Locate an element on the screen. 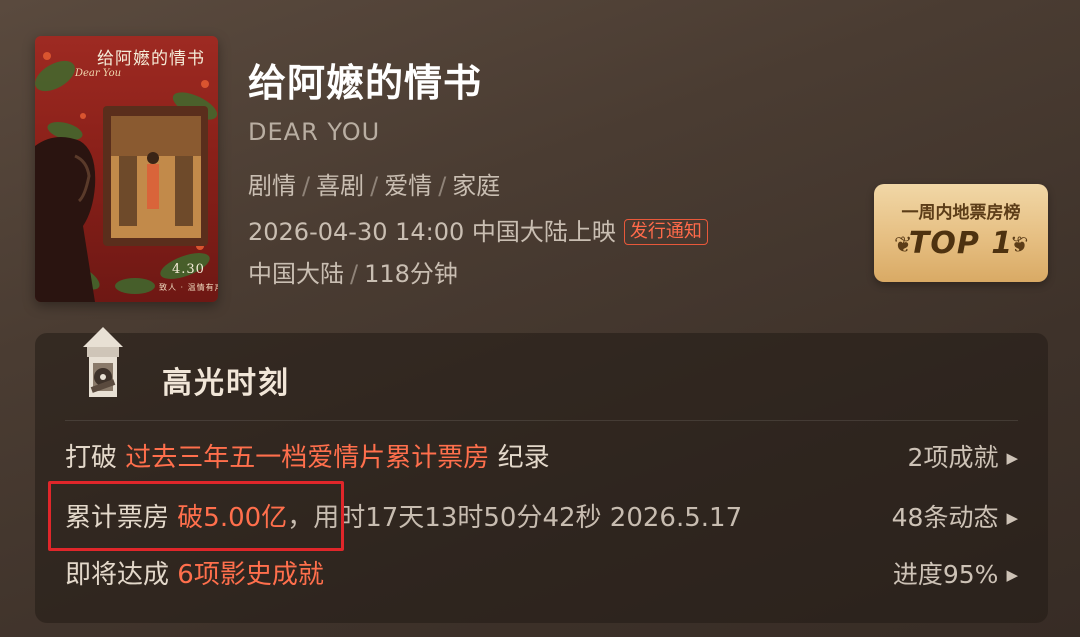 The image size is (1080, 637). progress-link: 进度95% ▶ is located at coordinates (955, 576).